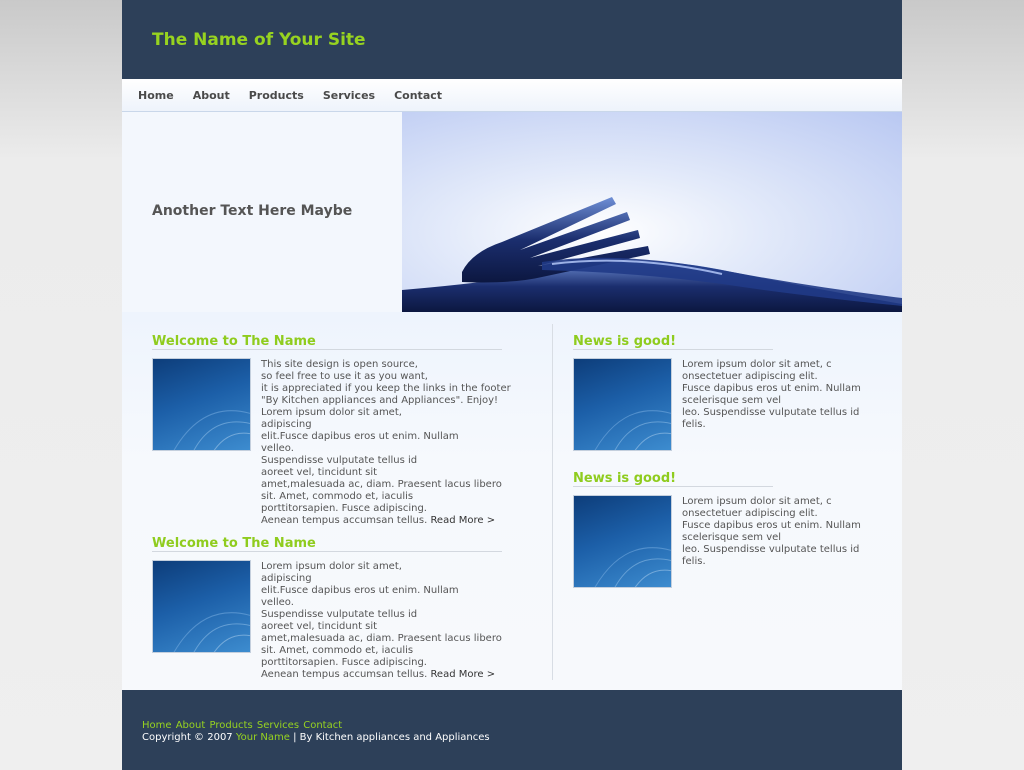 The image size is (1024, 770). What do you see at coordinates (389, 737) in the screenshot?
I see `copyright-suffix: | By Kitchen appliances and Appliances` at bounding box center [389, 737].